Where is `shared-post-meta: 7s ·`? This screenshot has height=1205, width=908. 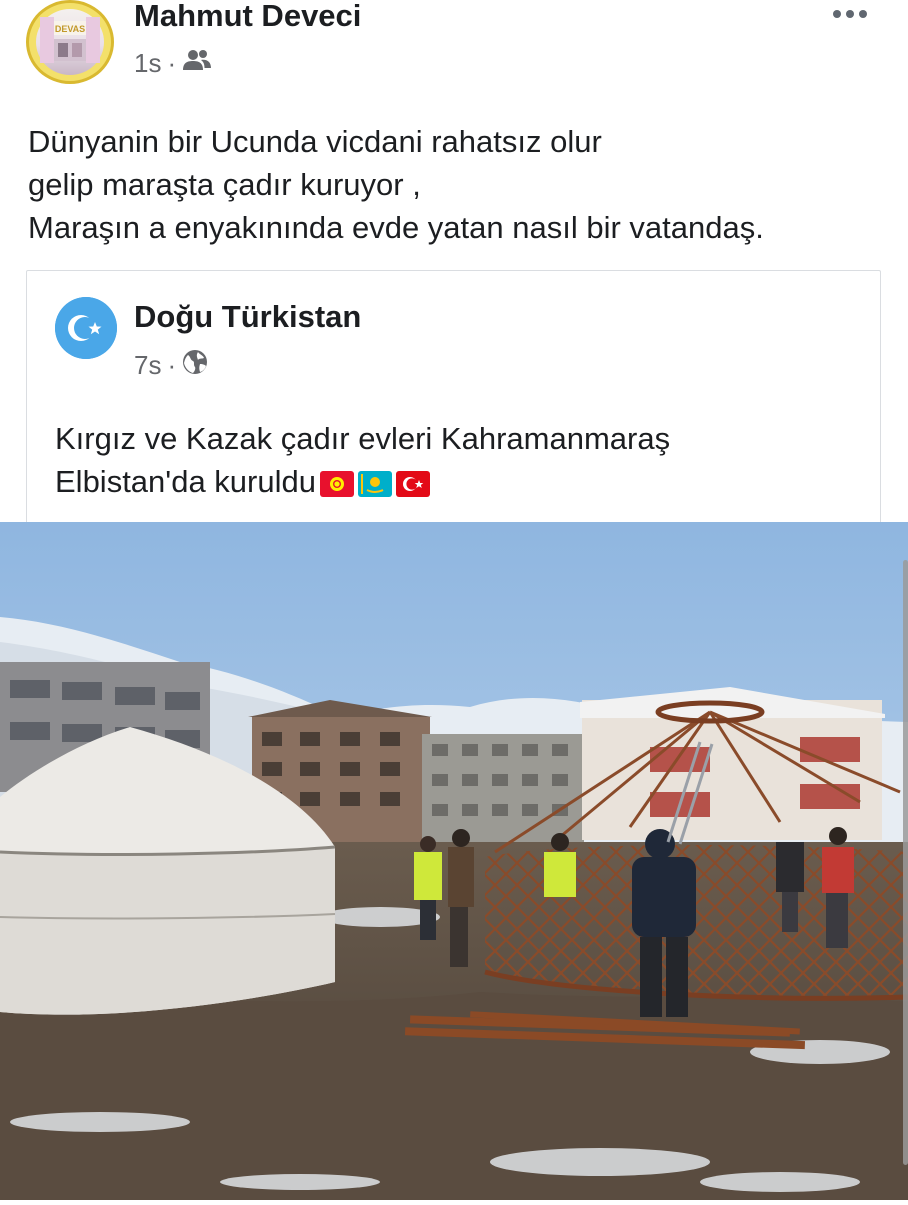
shared-post-meta: 7s · is located at coordinates (171, 365).